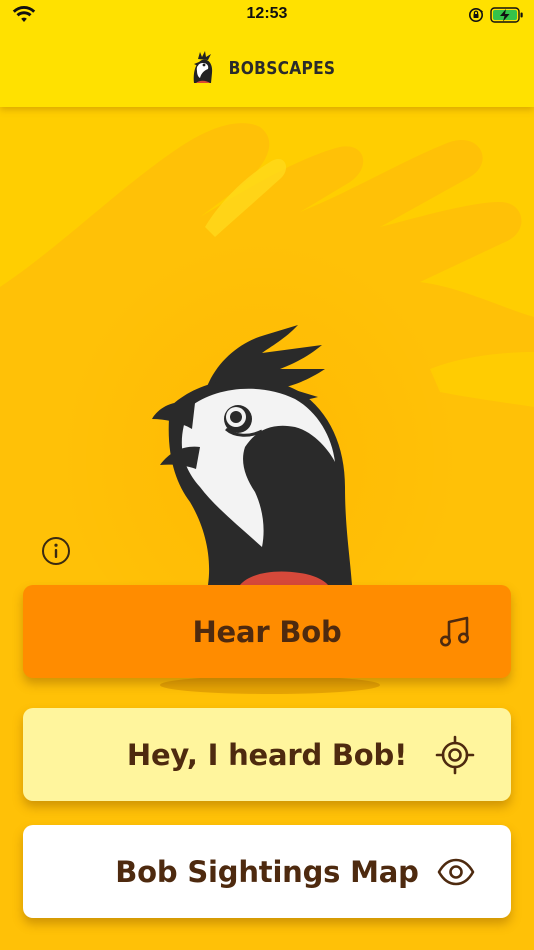 The image size is (534, 950). I want to click on info-icon, so click(56, 551).